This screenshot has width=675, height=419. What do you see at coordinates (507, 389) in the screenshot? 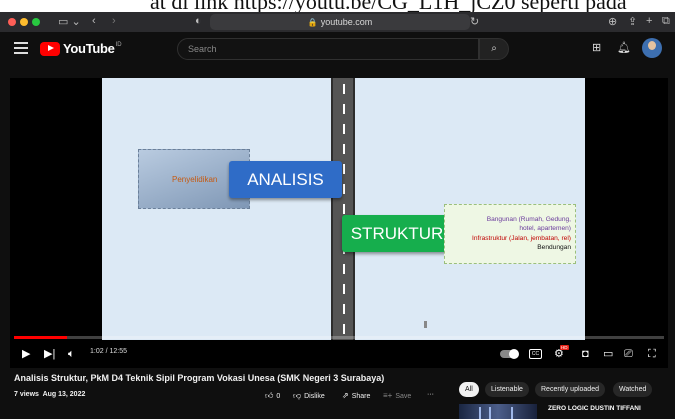
I see `filter-chip-listenable: Listenable` at bounding box center [507, 389].